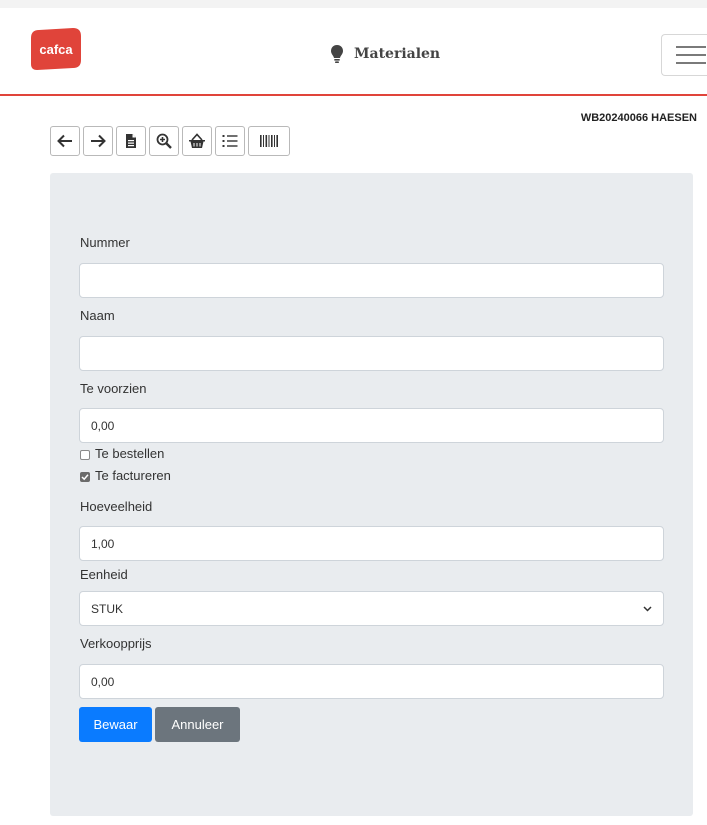 The height and width of the screenshot is (825, 707). I want to click on zoom-in-button, so click(164, 141).